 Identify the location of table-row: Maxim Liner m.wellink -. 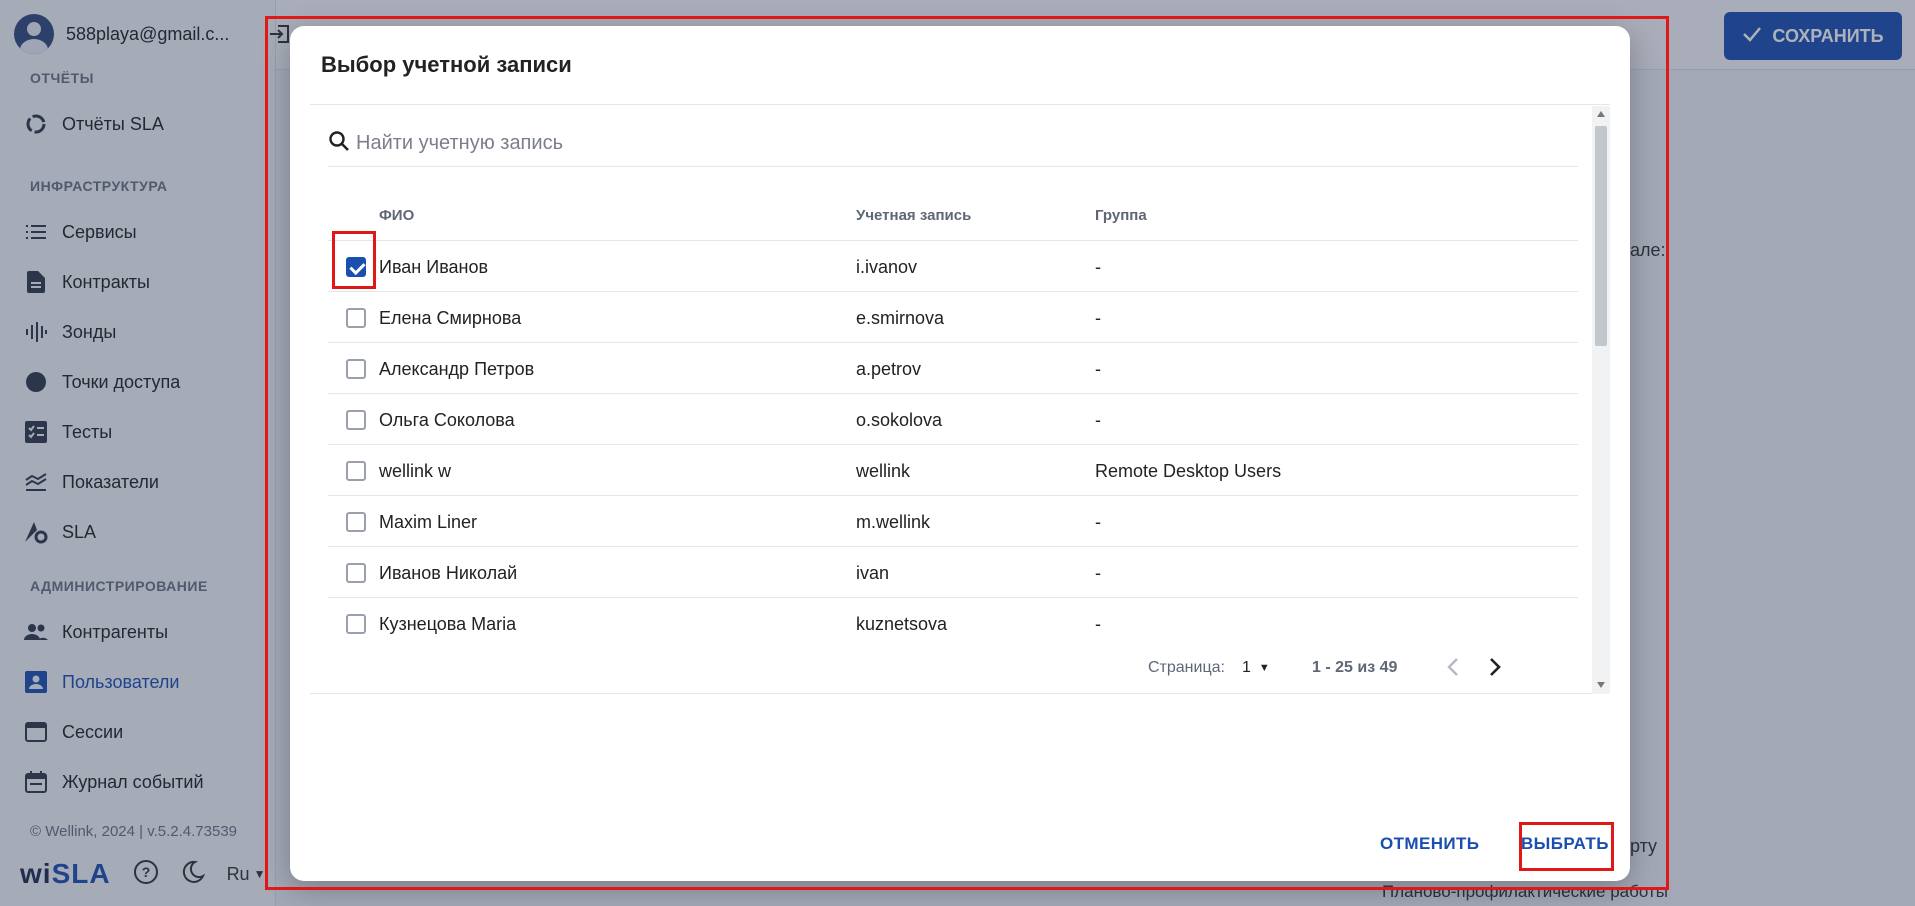
(953, 521).